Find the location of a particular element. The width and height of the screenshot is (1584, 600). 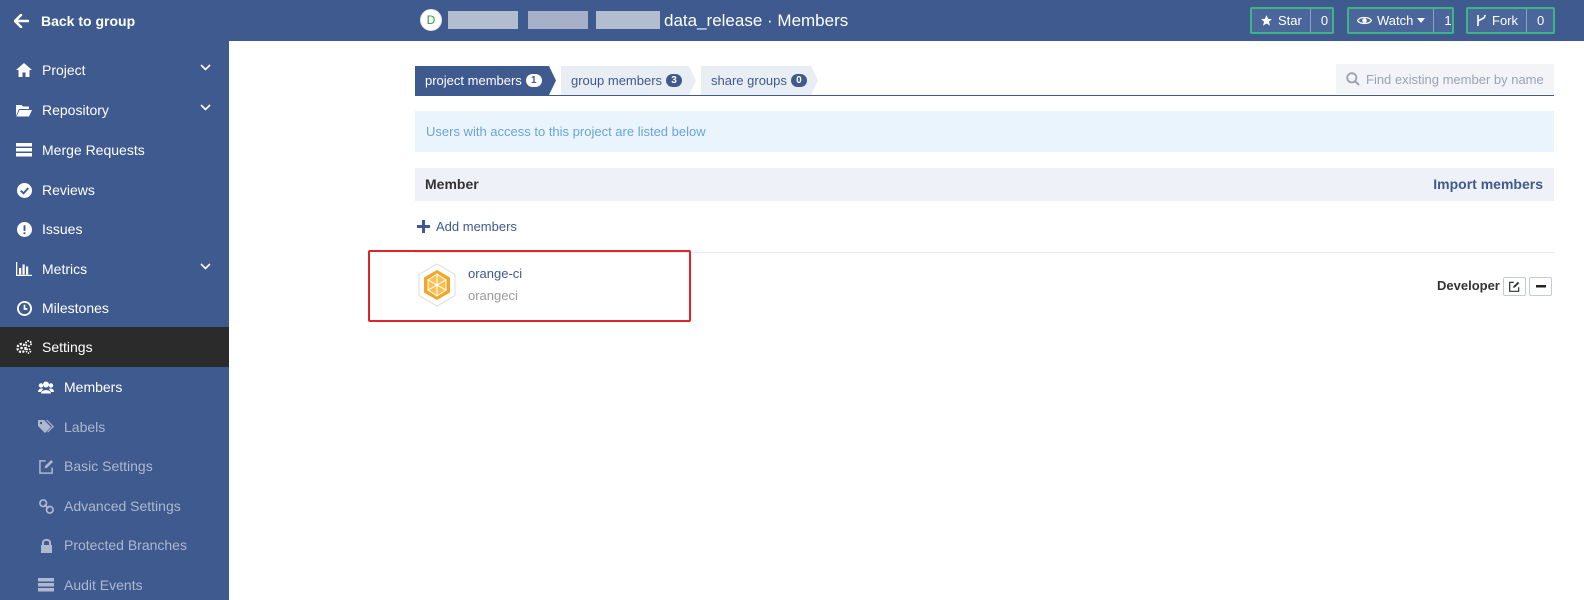

sidebar-item-label: Reviews is located at coordinates (68, 190).